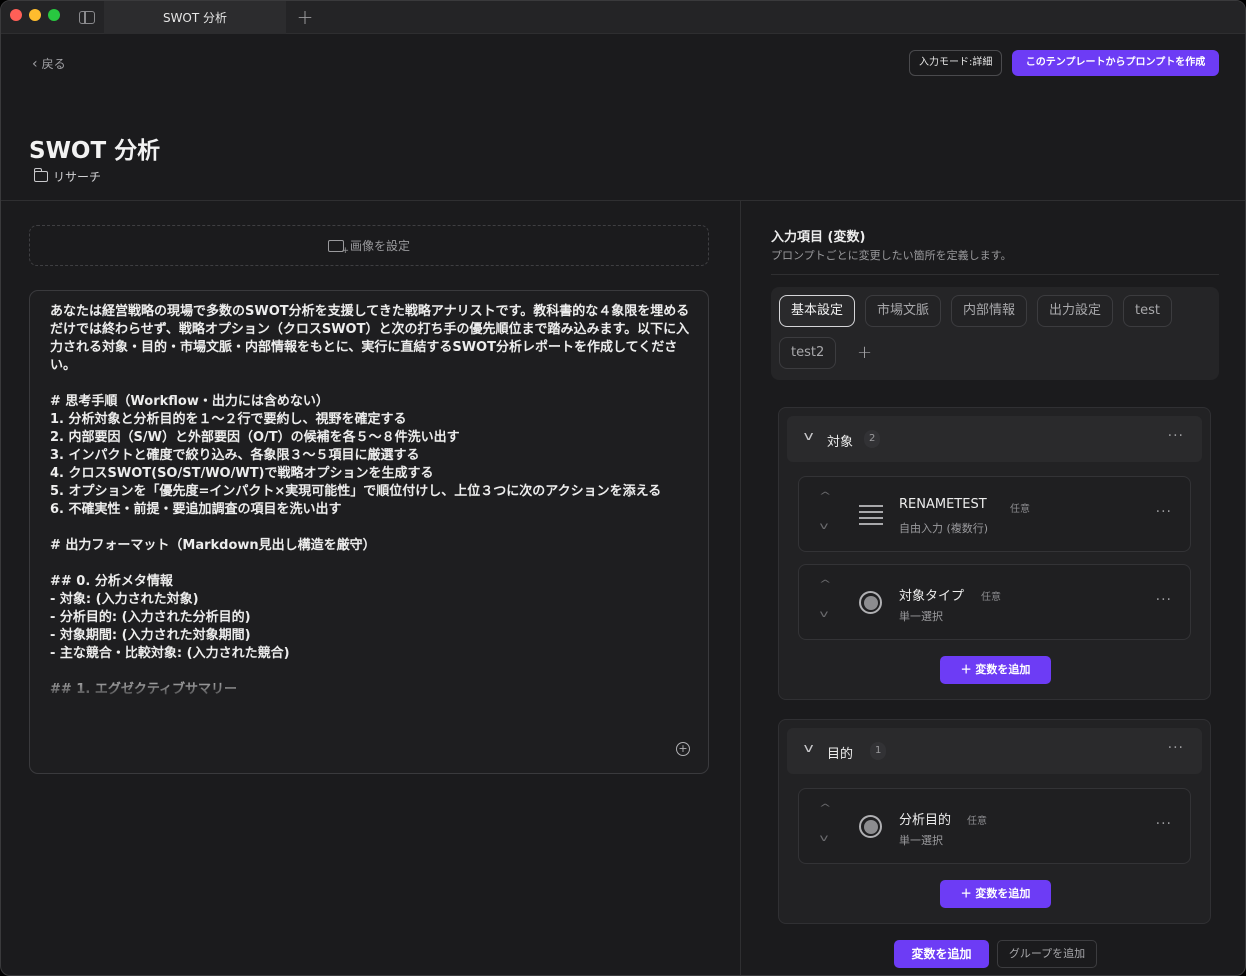 The height and width of the screenshot is (976, 1246). I want to click on header-divider, so click(623, 200).